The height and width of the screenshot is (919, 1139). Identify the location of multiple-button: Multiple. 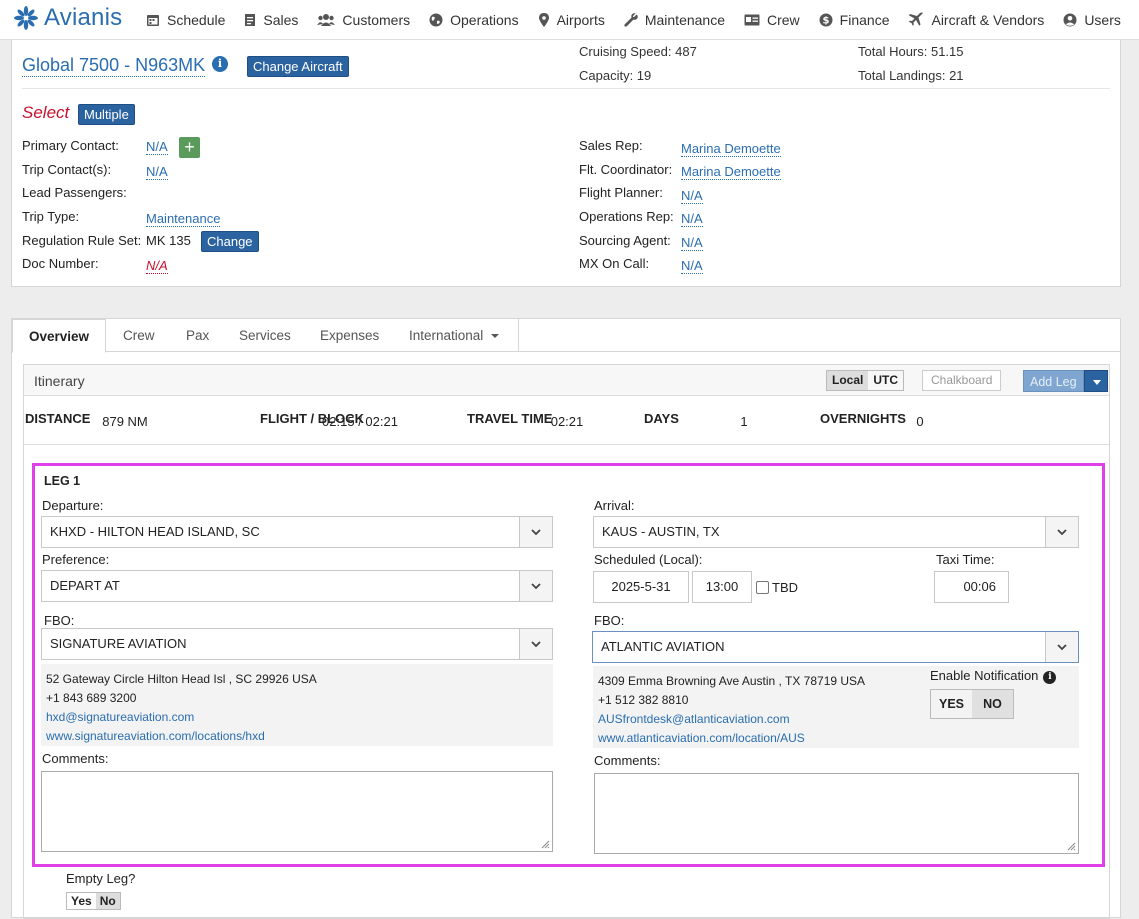
(106, 114).